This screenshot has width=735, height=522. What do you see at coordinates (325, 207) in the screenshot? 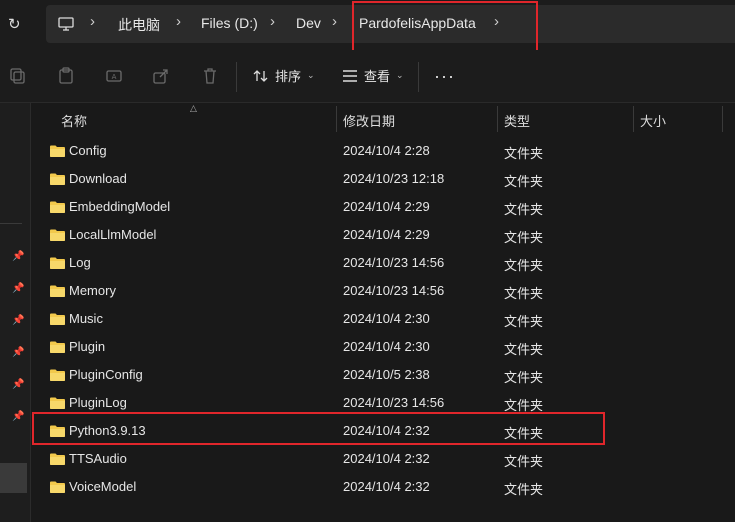
I see `file-row: EmbeddingModel 2024/10/4 2:29 文件夹` at bounding box center [325, 207].